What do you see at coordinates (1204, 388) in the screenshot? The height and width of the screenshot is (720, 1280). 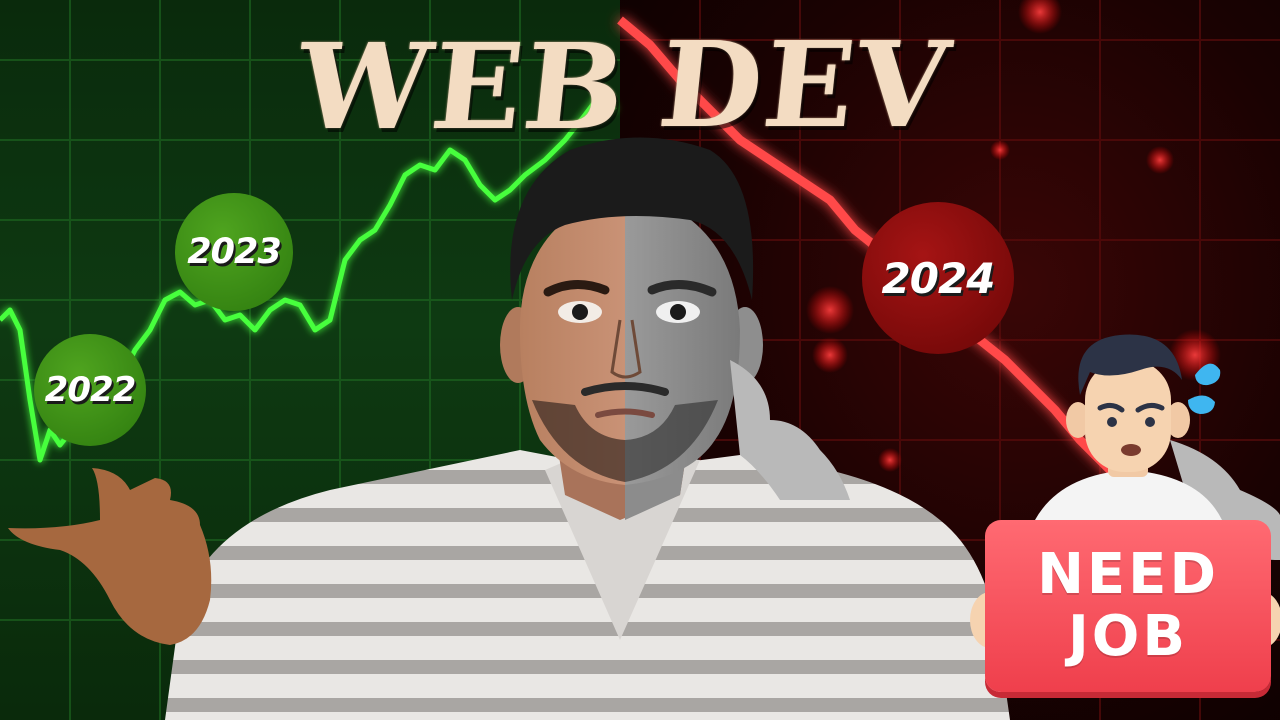 I see `sweat-drops-icon` at bounding box center [1204, 388].